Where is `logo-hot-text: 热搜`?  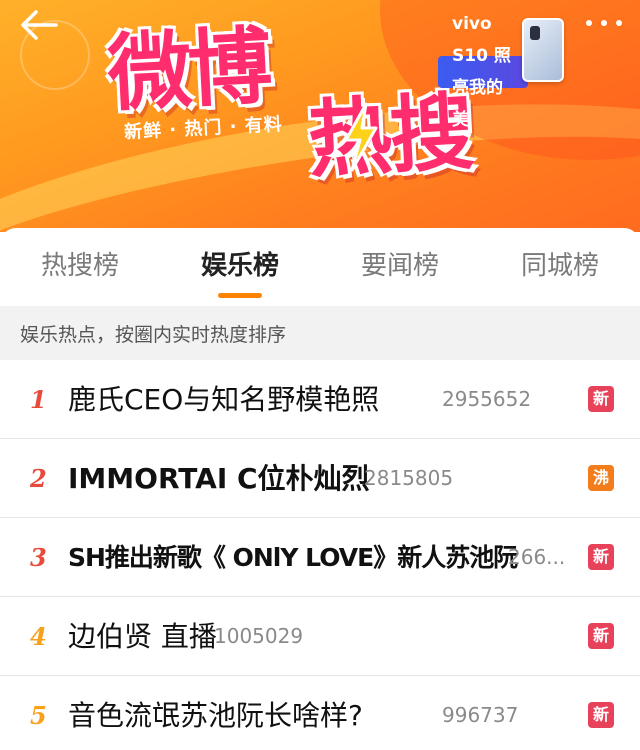
logo-hot-text: 热搜 is located at coordinates (390, 135).